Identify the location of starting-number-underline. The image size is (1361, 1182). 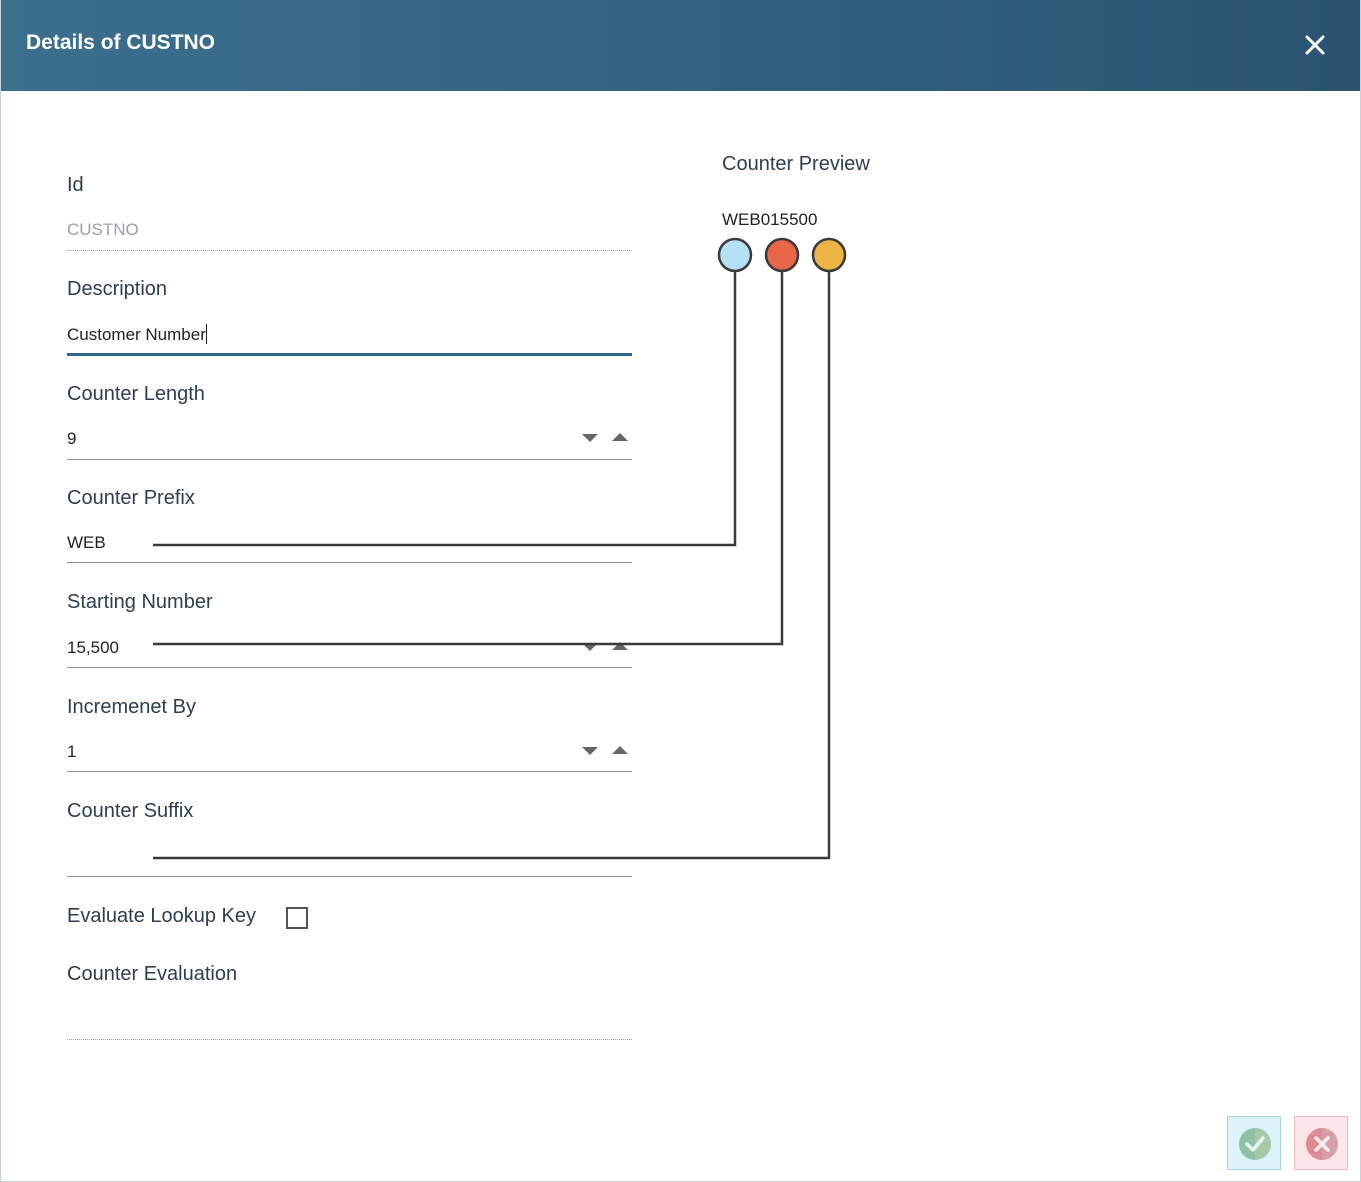
(349, 667).